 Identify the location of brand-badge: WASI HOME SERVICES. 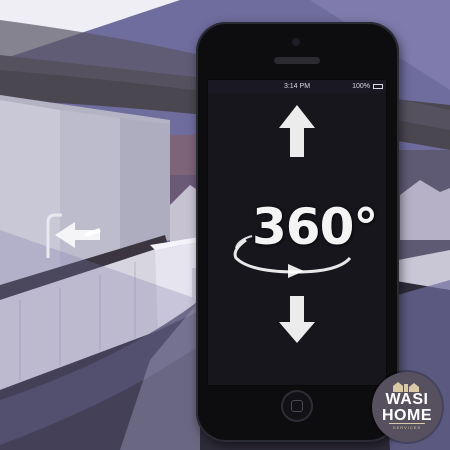
(407, 407).